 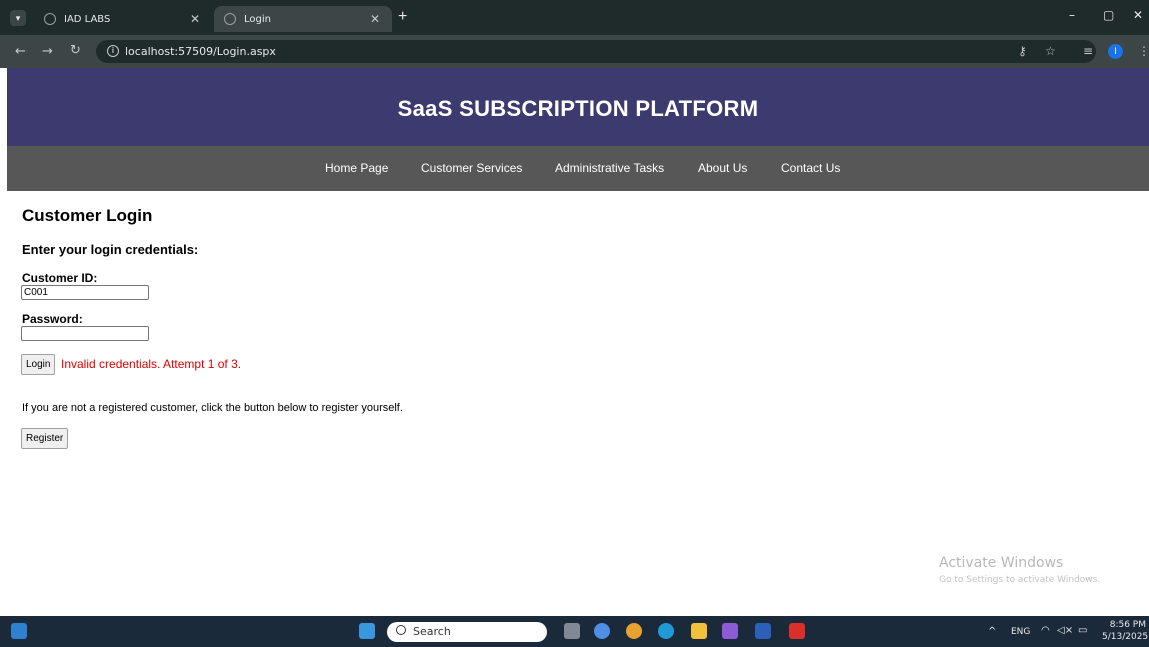 What do you see at coordinates (1125, 637) in the screenshot?
I see `clock-date: 5/13/2025` at bounding box center [1125, 637].